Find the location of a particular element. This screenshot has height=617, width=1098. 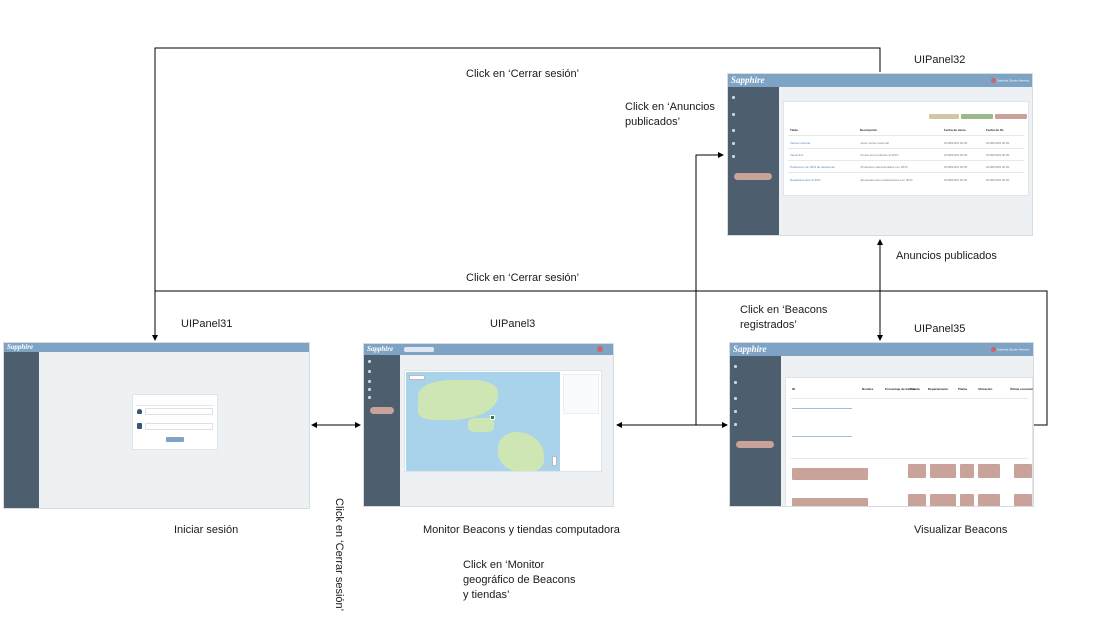

central-america-land is located at coordinates (481, 425).